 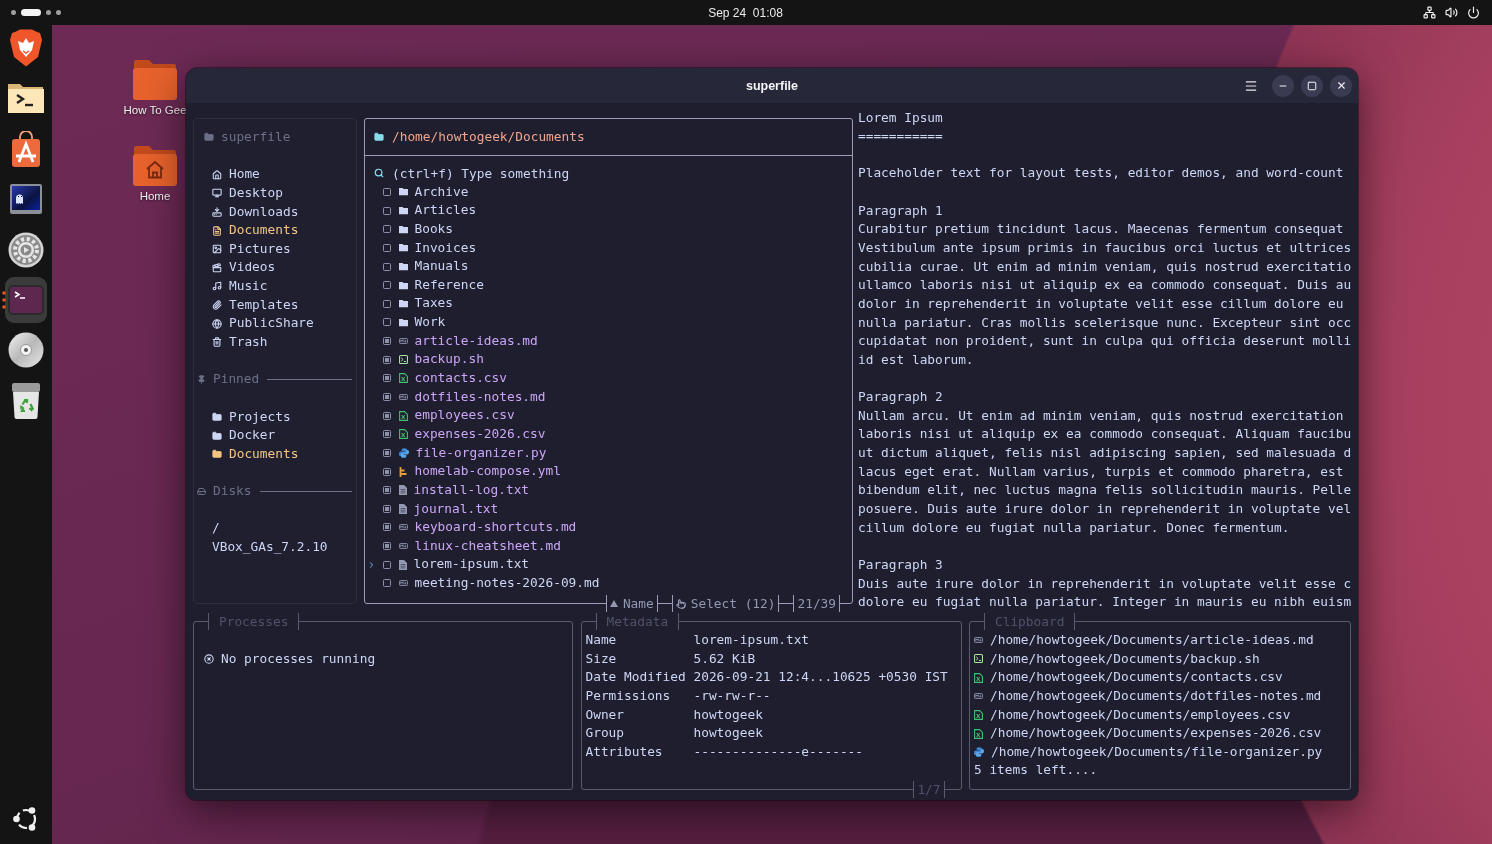 What do you see at coordinates (244, 435) in the screenshot?
I see `pinned-item: Docker` at bounding box center [244, 435].